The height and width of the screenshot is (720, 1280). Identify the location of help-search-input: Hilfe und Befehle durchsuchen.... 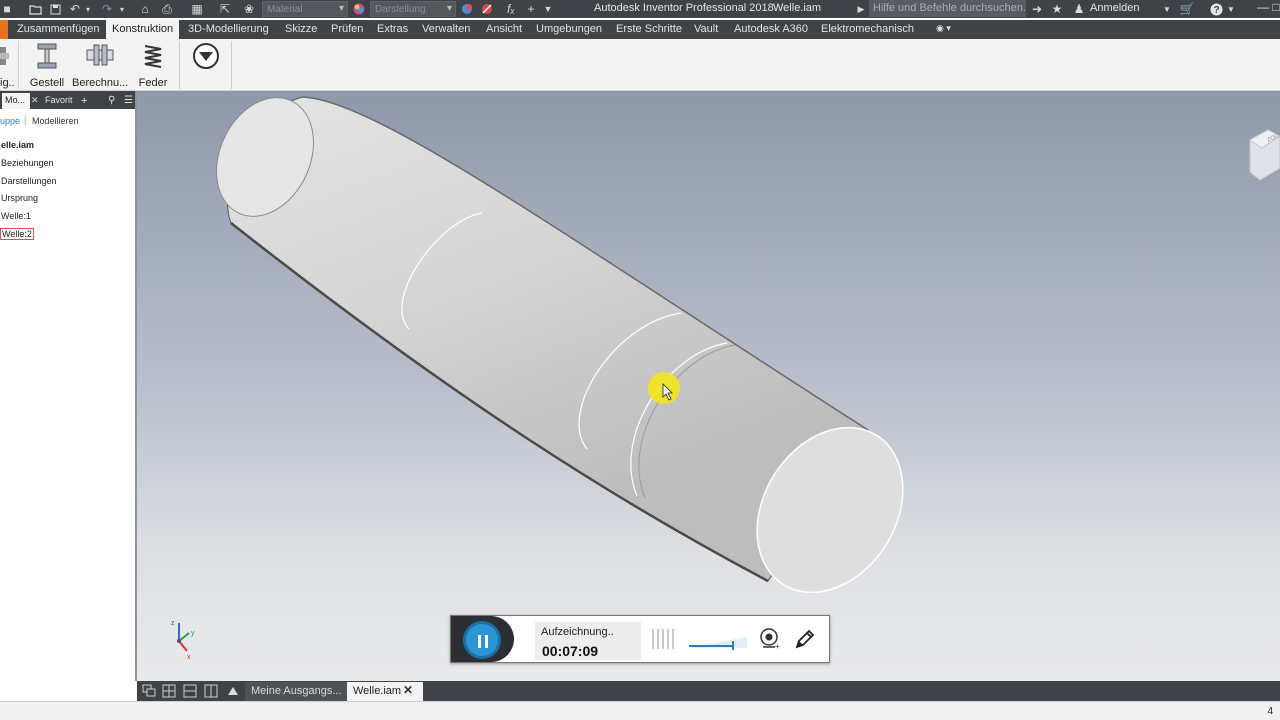
(947, 8).